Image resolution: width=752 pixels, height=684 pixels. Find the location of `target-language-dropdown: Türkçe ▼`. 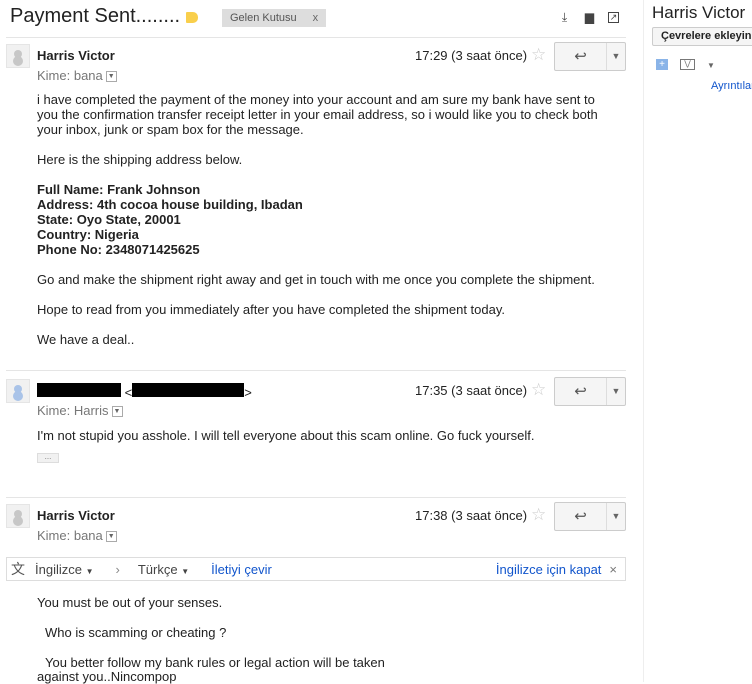

target-language-dropdown: Türkçe ▼ is located at coordinates (163, 569).